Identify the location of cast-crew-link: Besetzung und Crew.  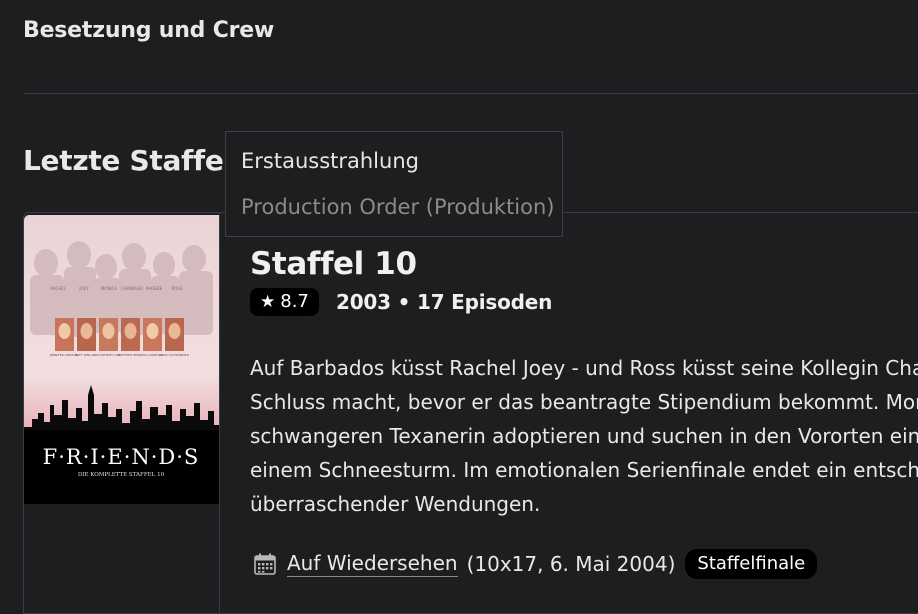
(148, 30).